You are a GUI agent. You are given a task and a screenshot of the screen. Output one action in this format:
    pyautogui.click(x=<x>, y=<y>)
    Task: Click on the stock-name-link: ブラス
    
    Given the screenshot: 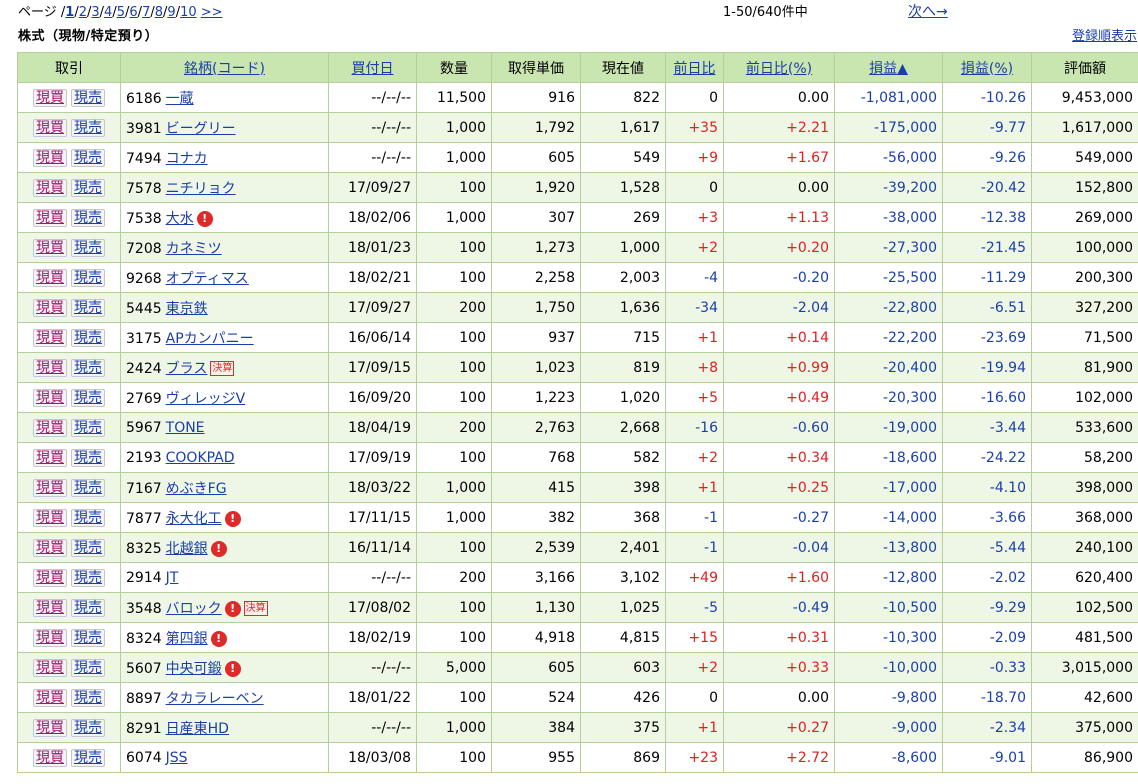 What is the action you would take?
    pyautogui.click(x=187, y=369)
    